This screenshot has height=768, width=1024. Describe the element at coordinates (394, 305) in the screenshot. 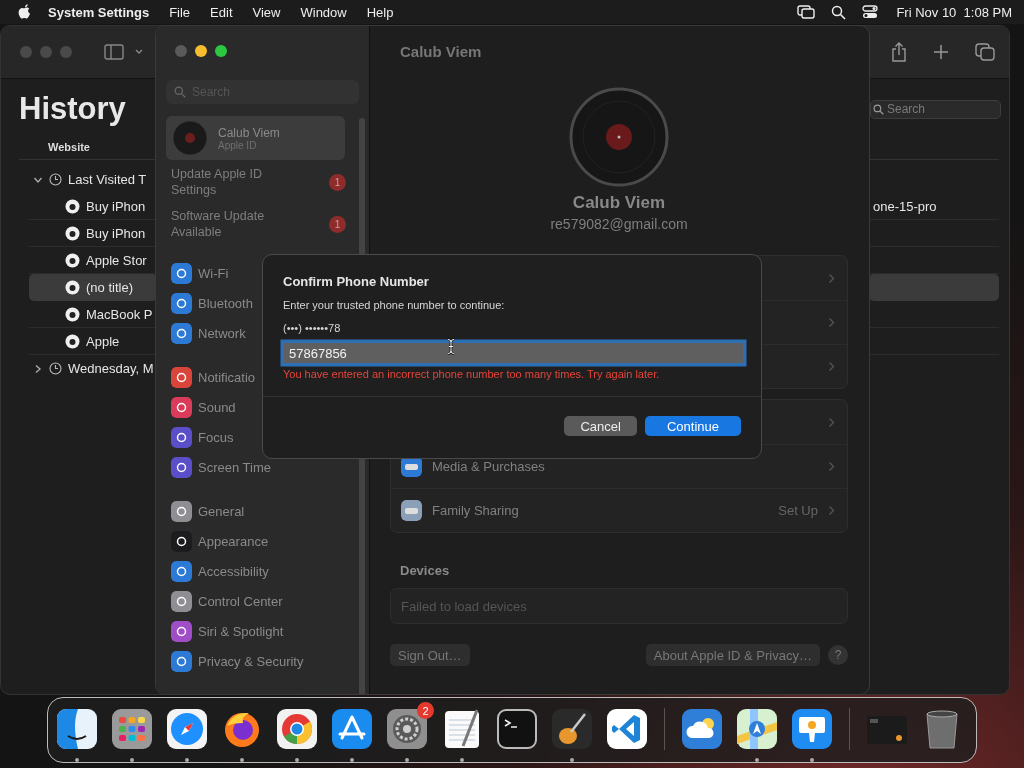

I see `dialog-prompt: Enter your trusted phone number to continue:` at that location.